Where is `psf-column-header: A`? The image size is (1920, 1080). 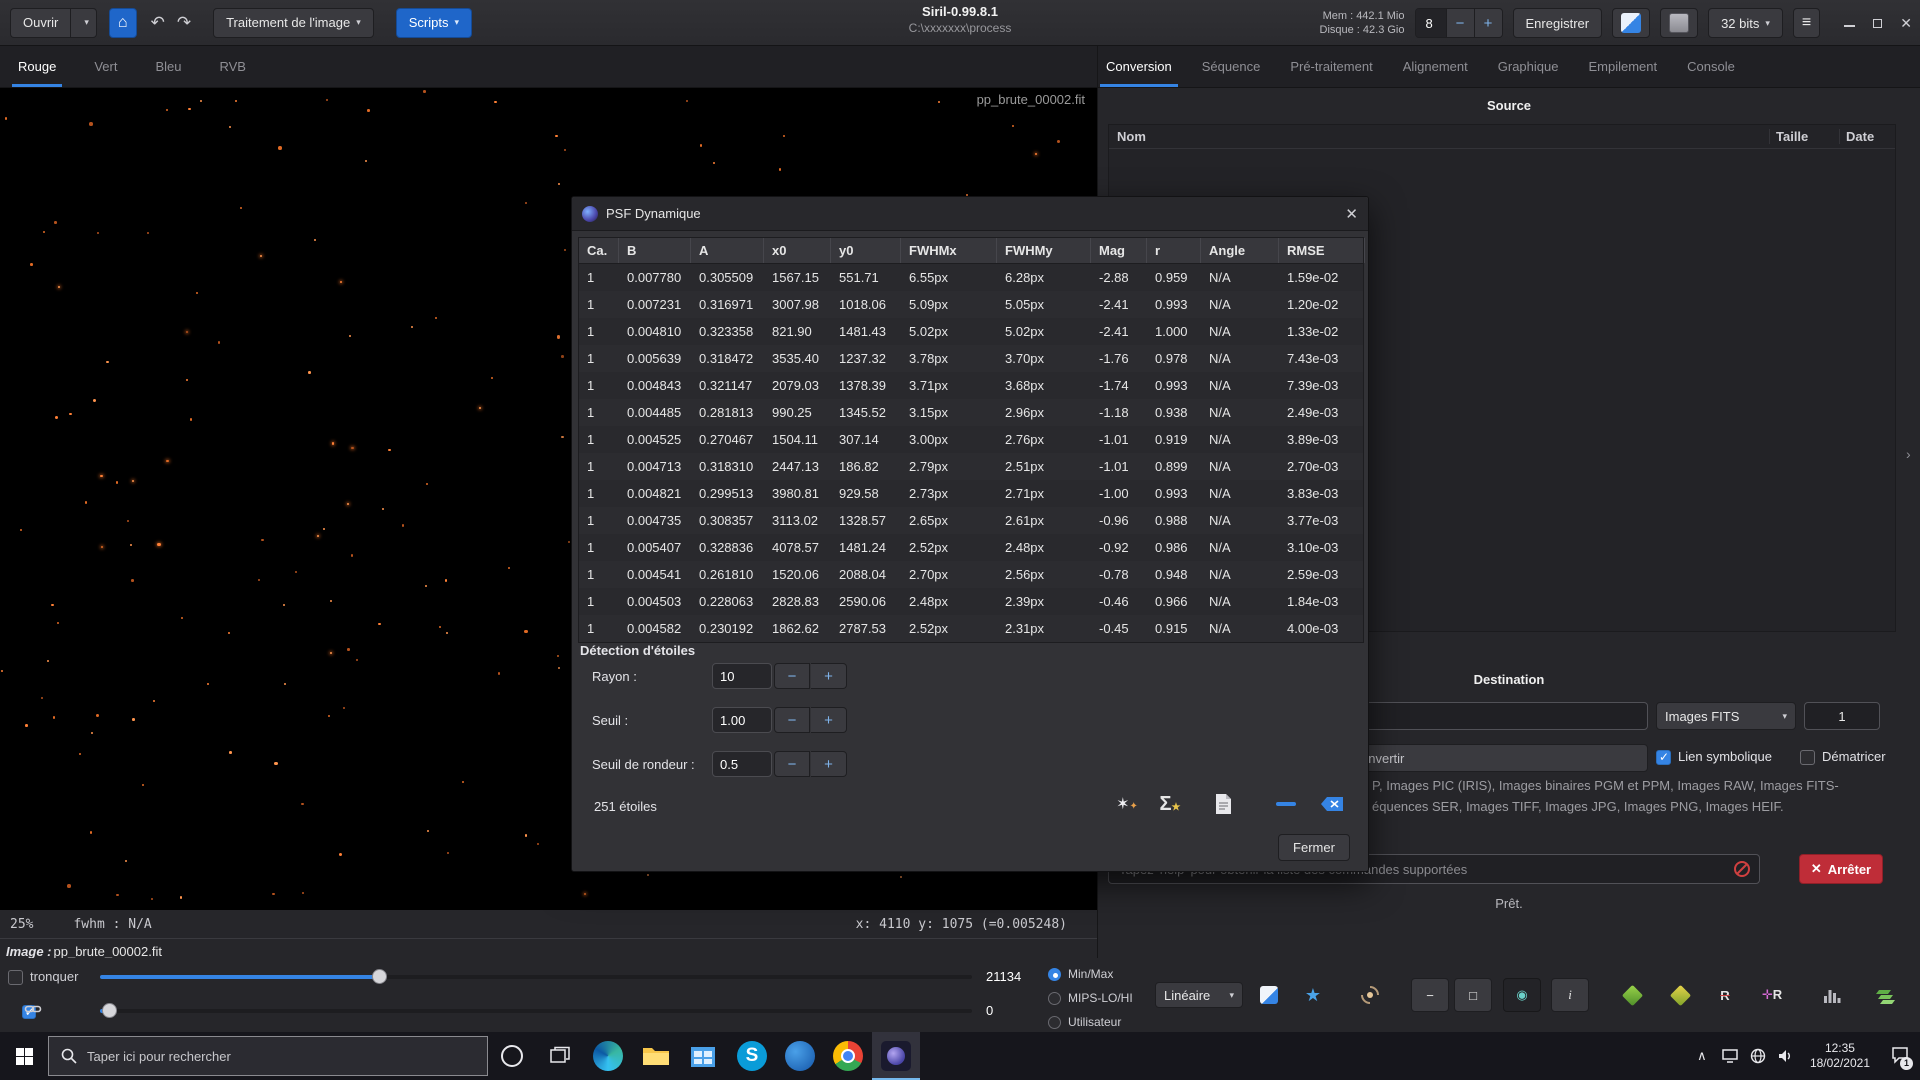 psf-column-header: A is located at coordinates (727, 250).